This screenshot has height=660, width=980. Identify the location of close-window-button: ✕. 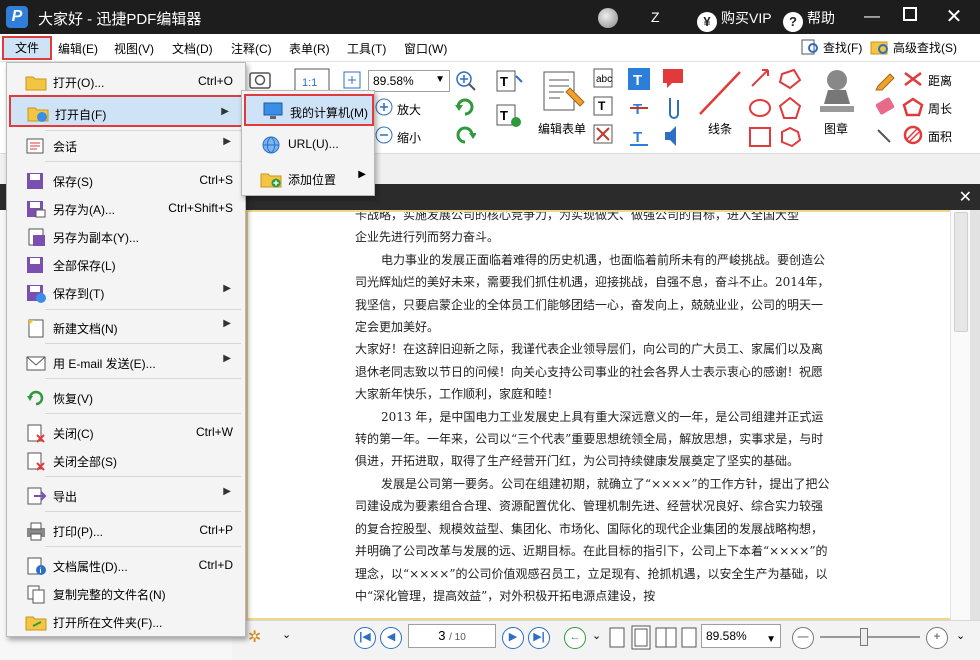
(954, 17).